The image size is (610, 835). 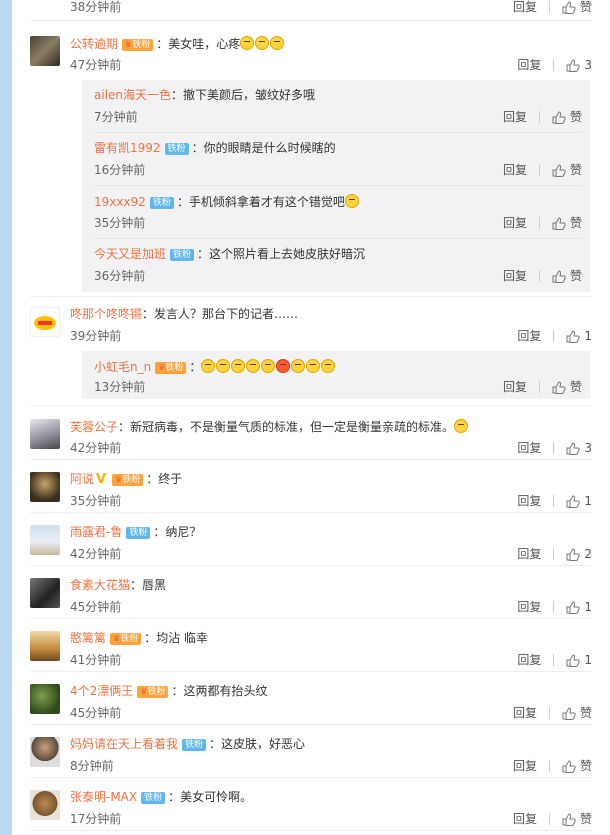 I want to click on comment-time: 45分钟前, so click(x=96, y=713).